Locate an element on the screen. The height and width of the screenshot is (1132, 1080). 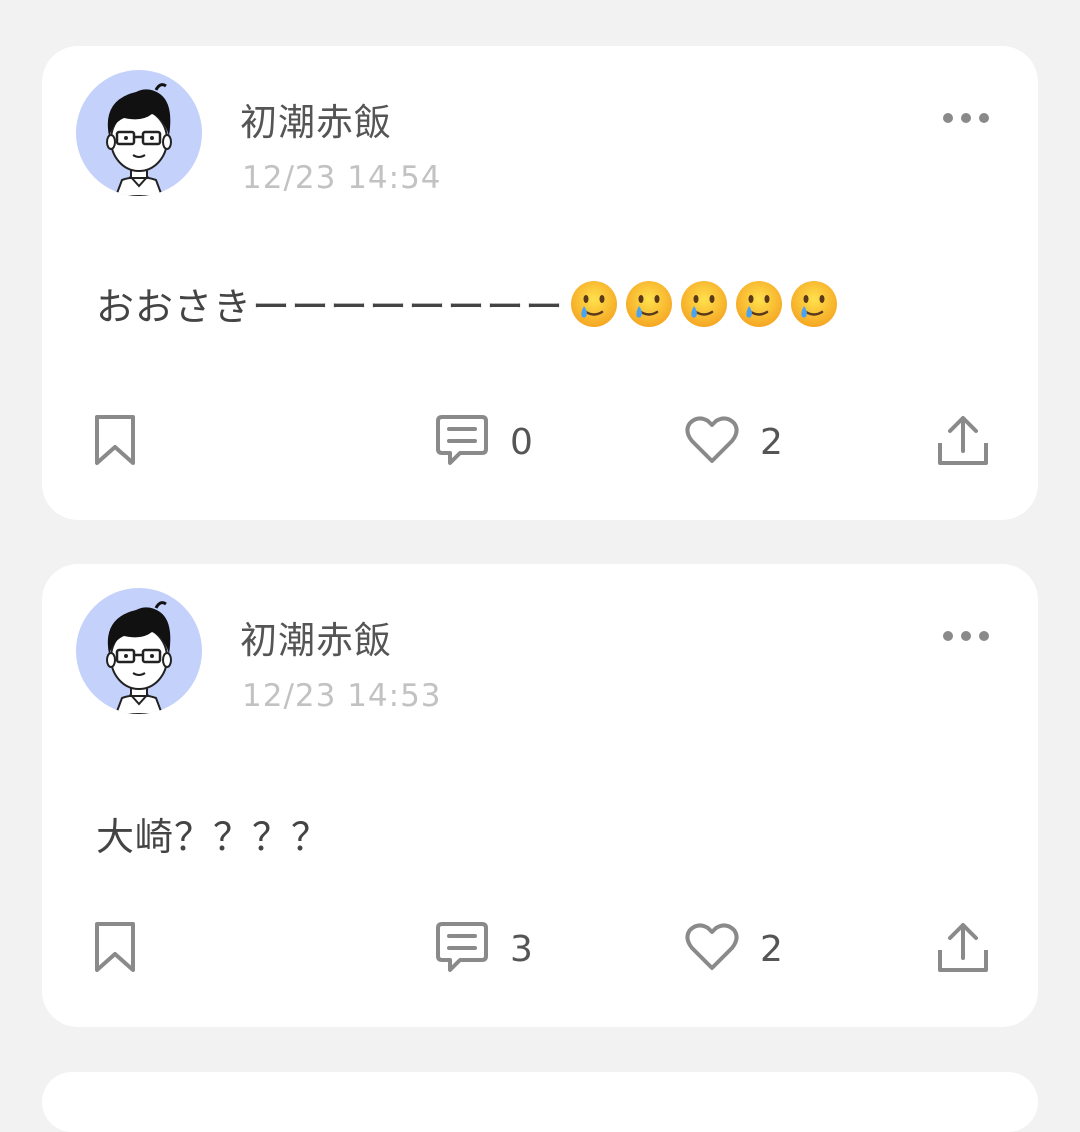
post-actions: 3 2 is located at coordinates (540, 949).